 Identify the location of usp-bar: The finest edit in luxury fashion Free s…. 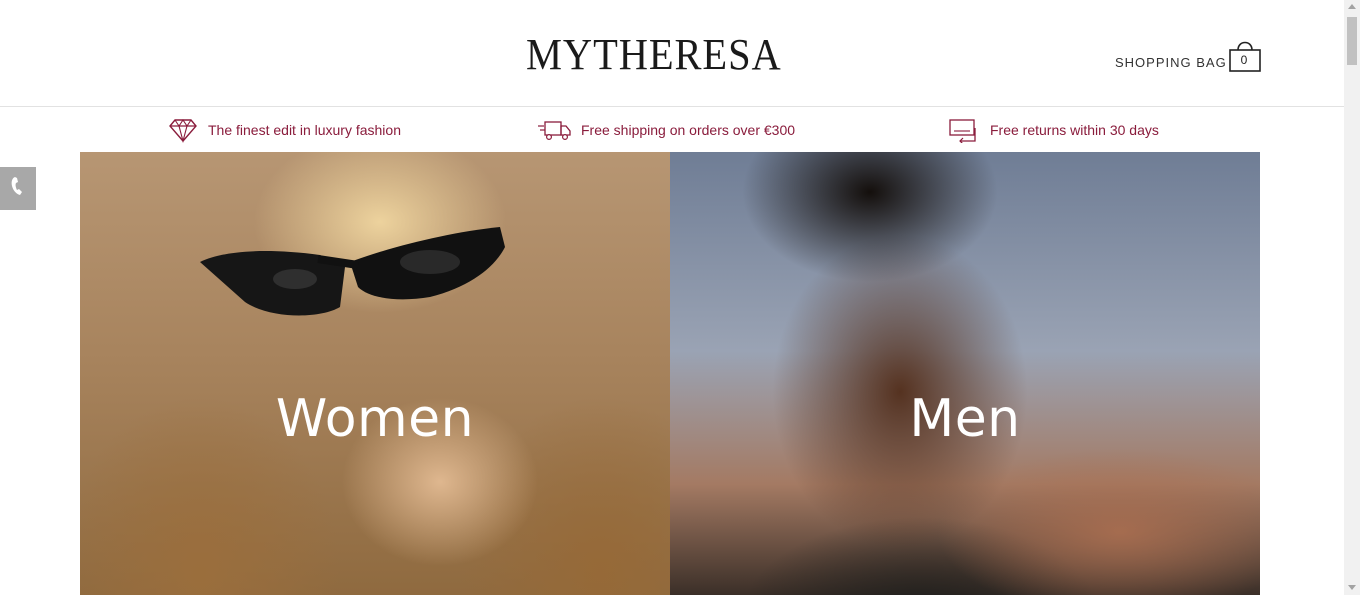
(672, 129).